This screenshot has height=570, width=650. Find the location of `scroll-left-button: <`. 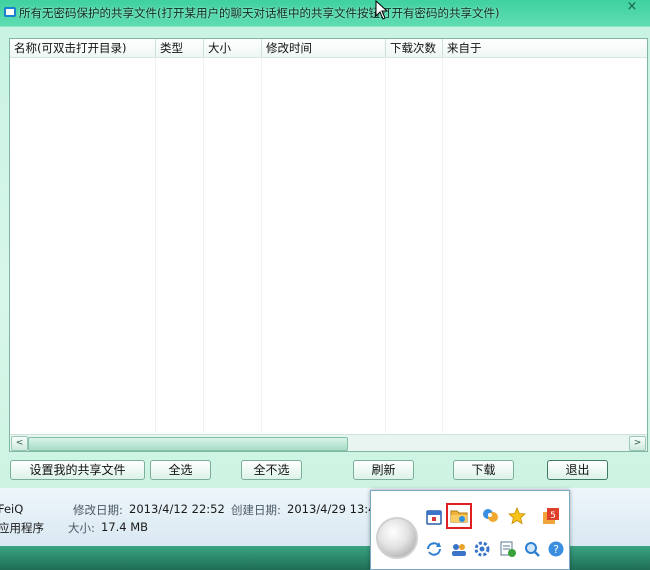

scroll-left-button: < is located at coordinates (19, 443).